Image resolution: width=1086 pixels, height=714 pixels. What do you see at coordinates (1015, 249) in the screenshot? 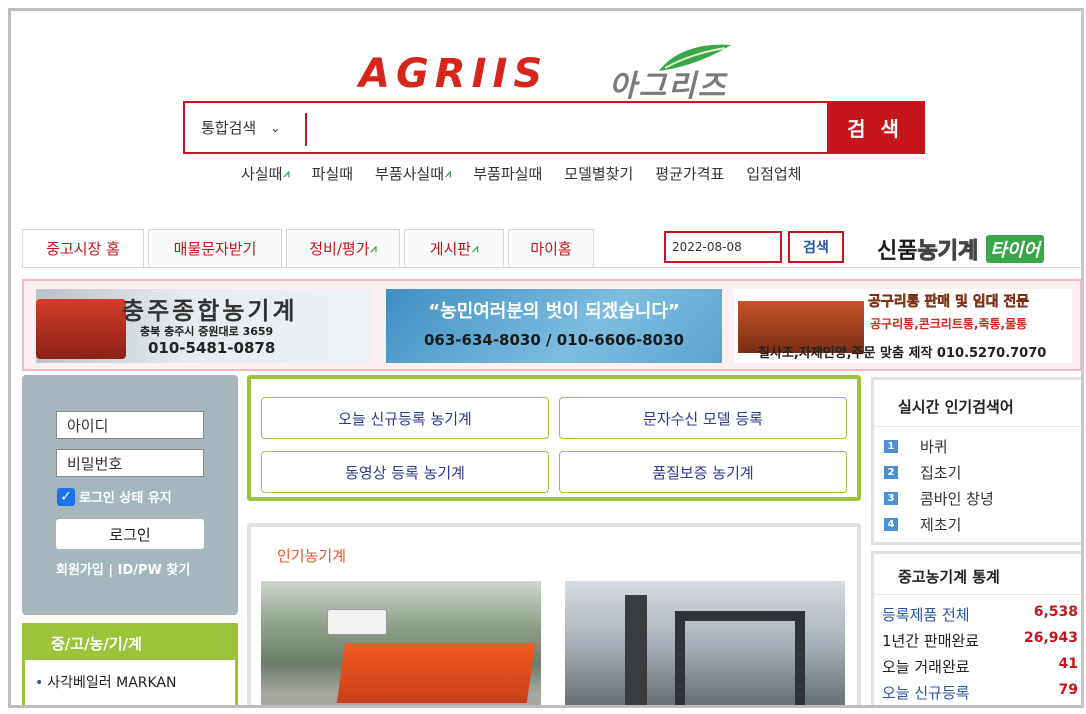
I see `tire-link: 타이어` at bounding box center [1015, 249].